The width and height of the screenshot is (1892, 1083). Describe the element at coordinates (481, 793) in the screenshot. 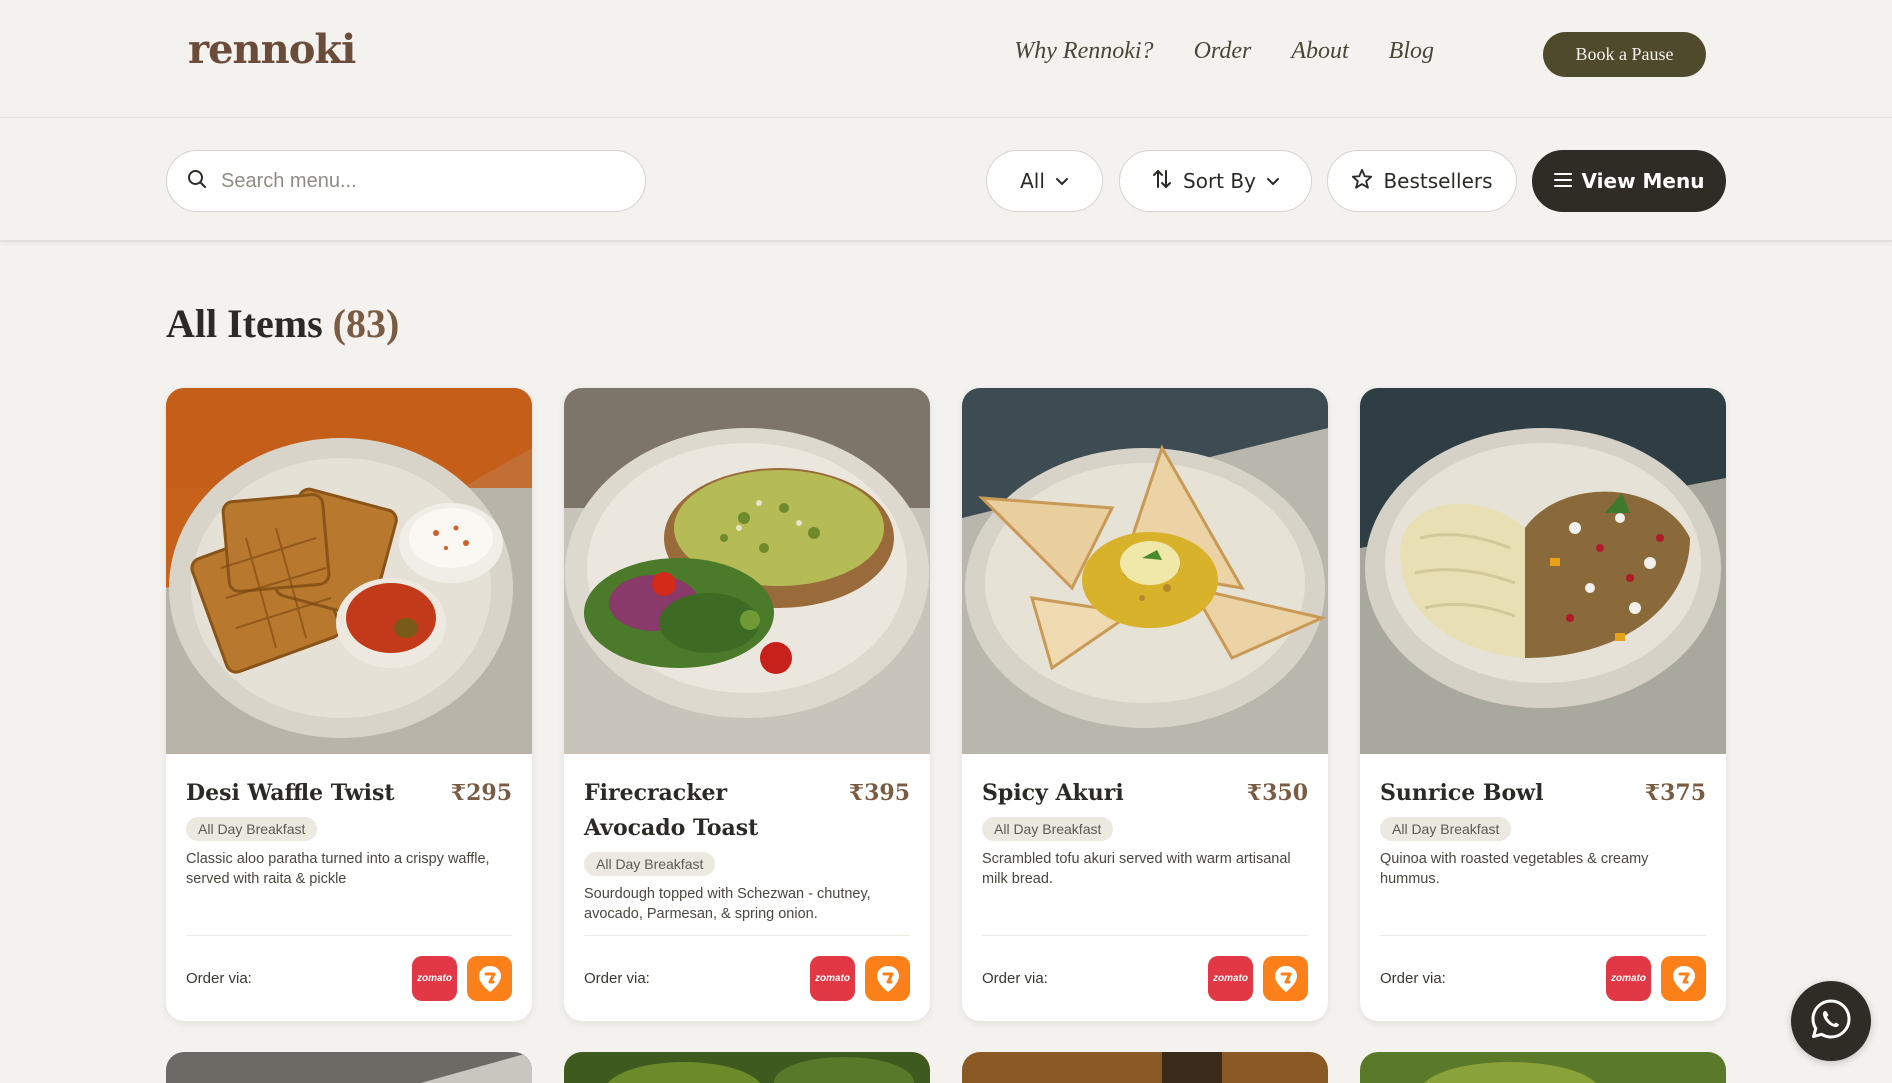

I see `dish-price: ₹295` at that location.